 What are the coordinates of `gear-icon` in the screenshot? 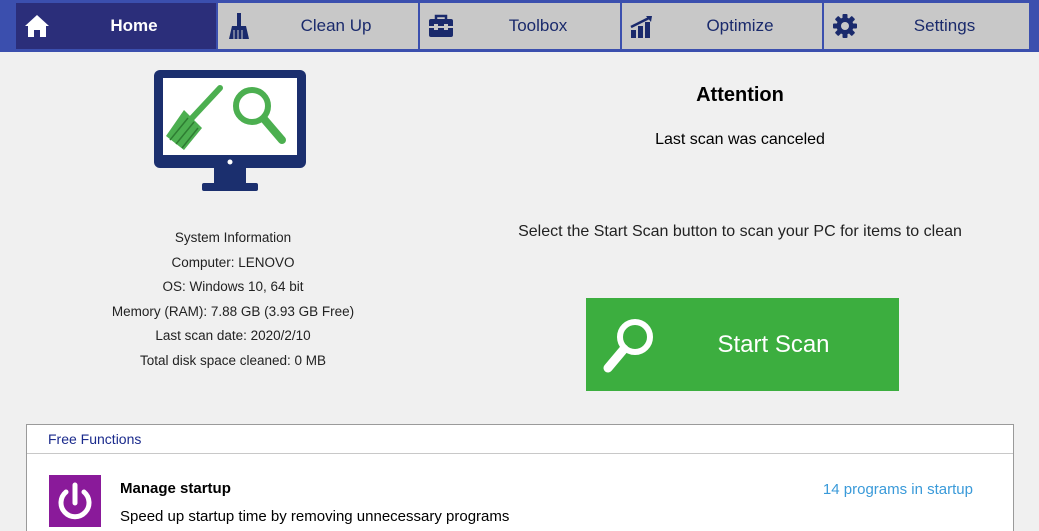 It's located at (845, 26).